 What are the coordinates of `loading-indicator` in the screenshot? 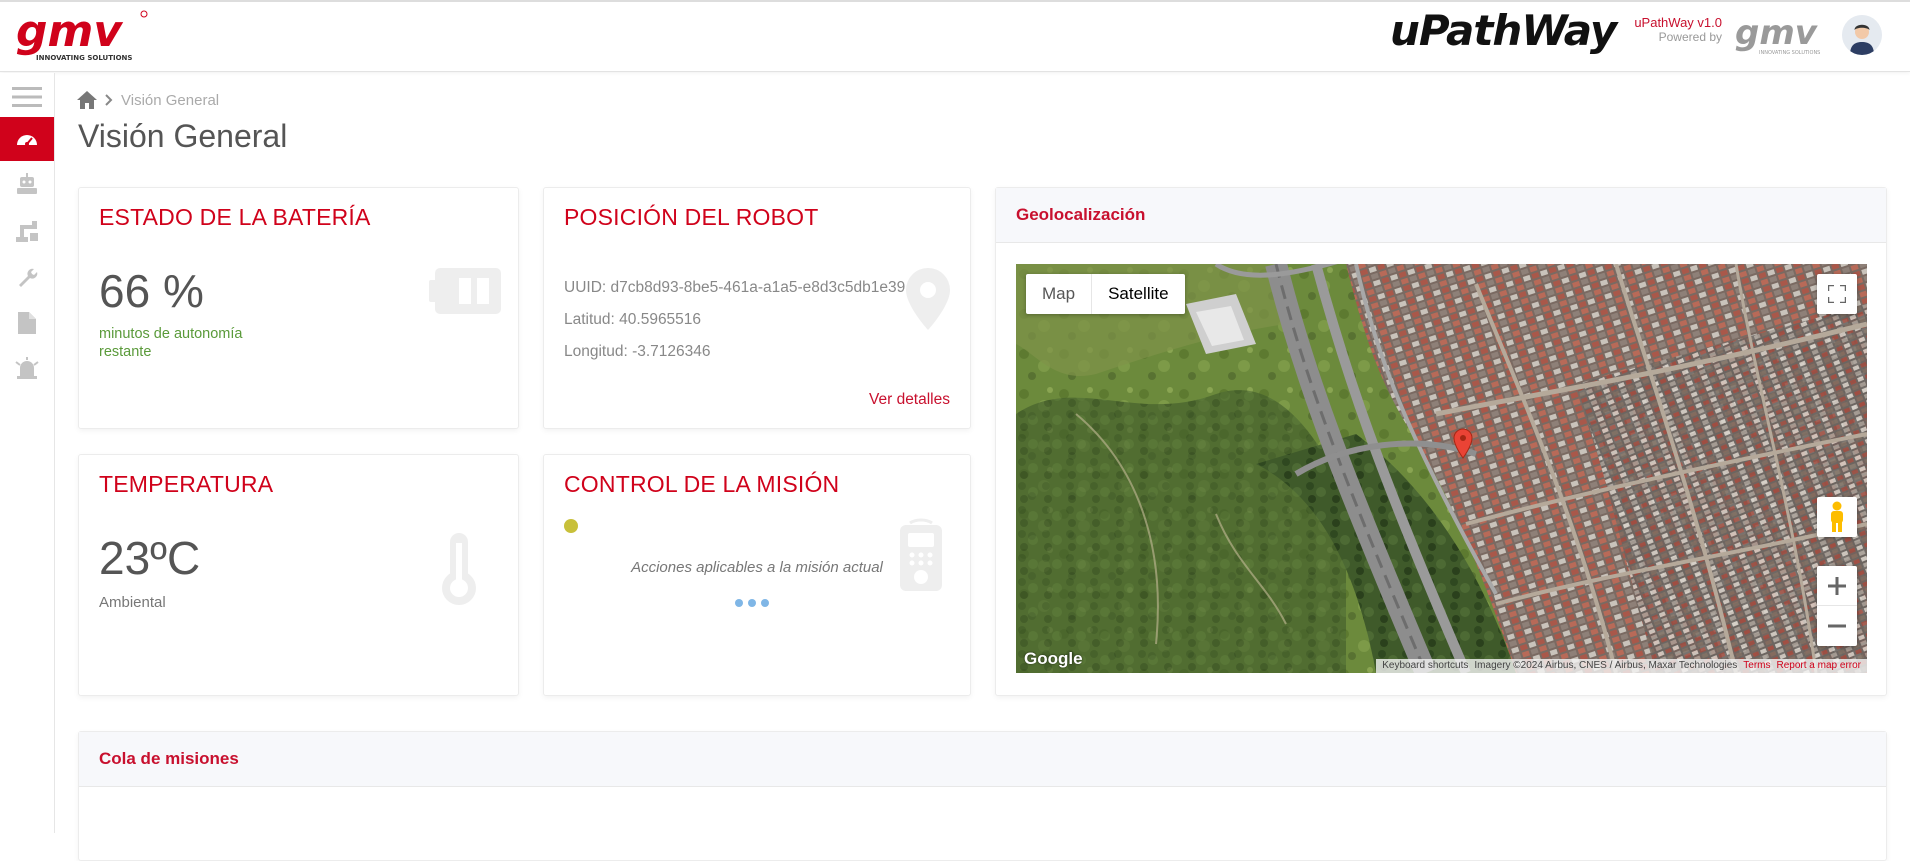 It's located at (752, 603).